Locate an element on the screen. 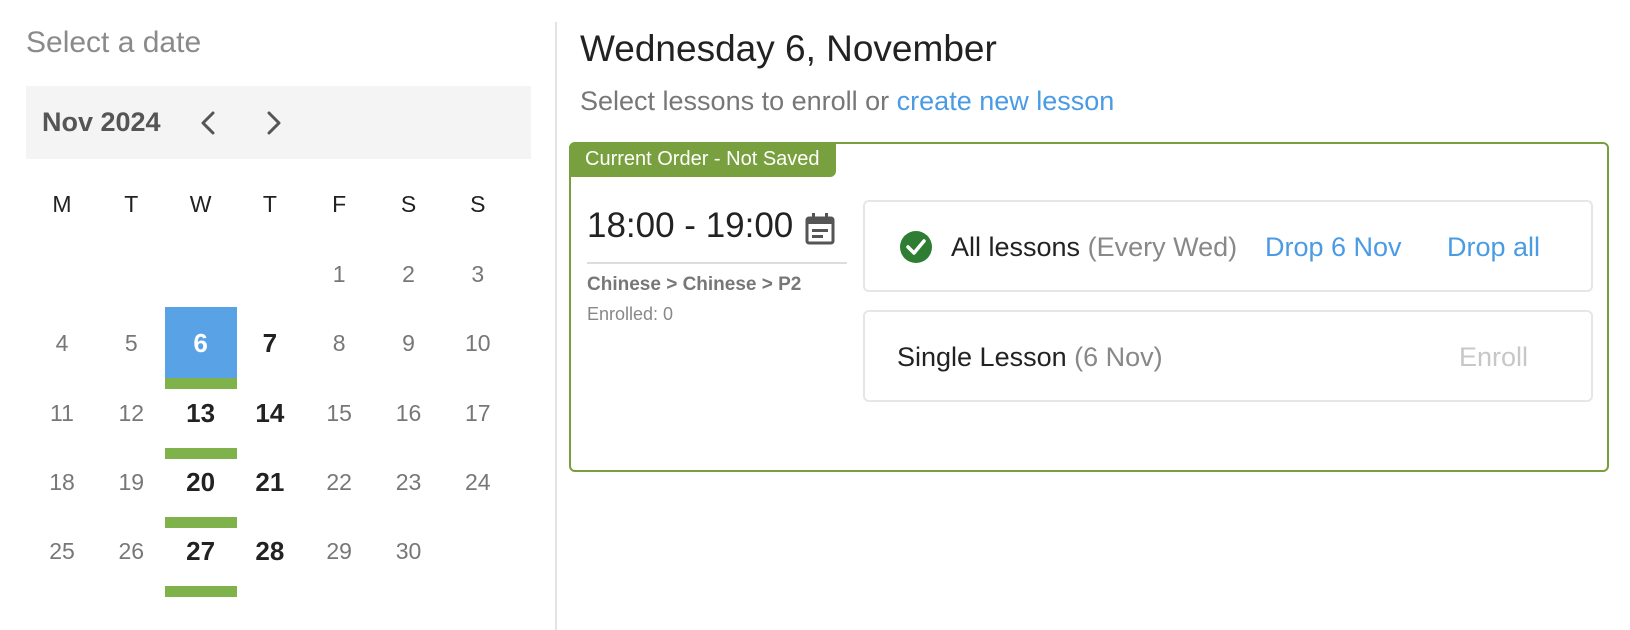 The width and height of the screenshot is (1630, 630). weekday-label: W is located at coordinates (201, 204).